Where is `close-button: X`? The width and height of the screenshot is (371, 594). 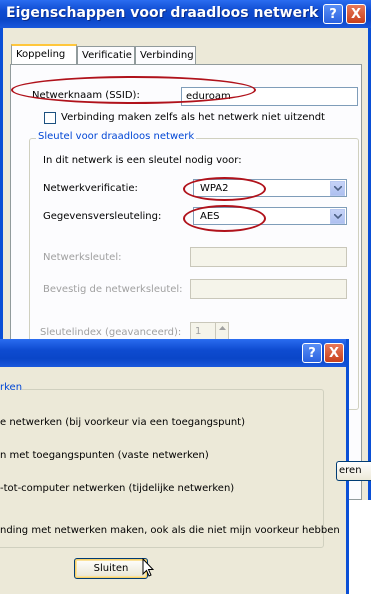
close-button: X is located at coordinates (356, 14).